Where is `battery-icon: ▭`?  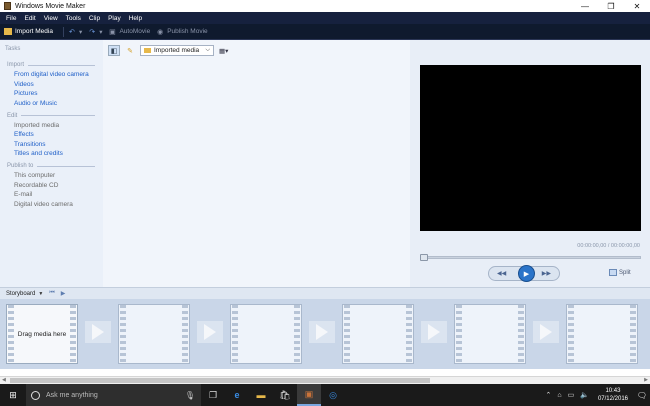
battery-icon: ▭ is located at coordinates (571, 395).